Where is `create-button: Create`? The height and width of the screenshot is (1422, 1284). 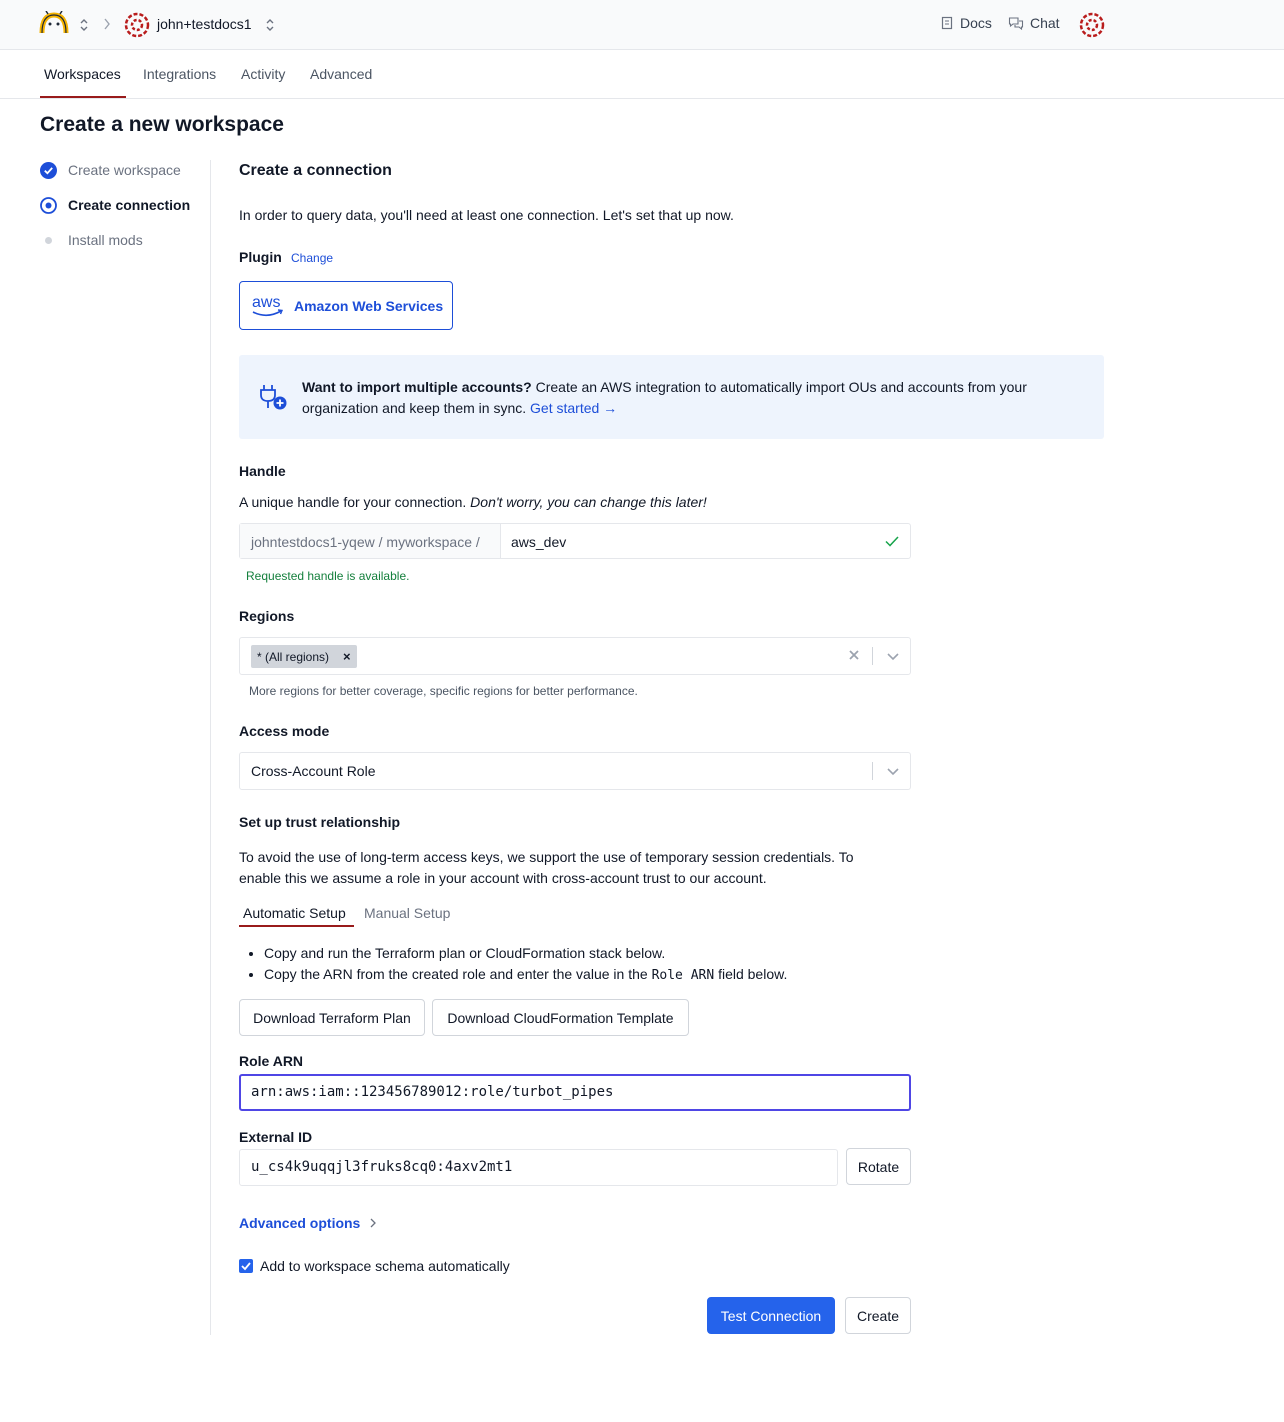 create-button: Create is located at coordinates (878, 1315).